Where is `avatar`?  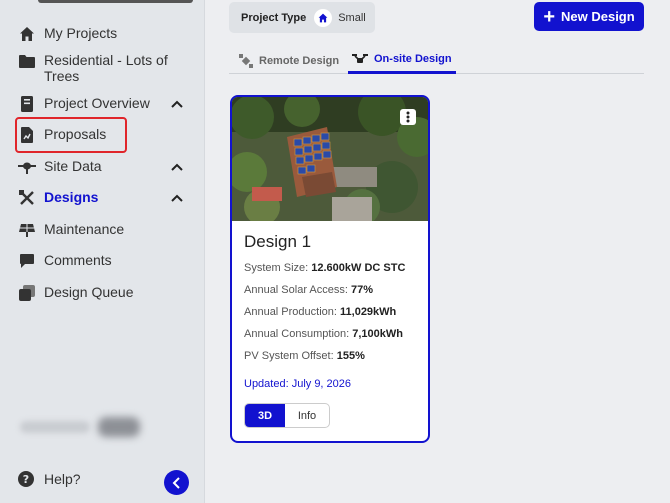
avatar is located at coordinates (119, 427).